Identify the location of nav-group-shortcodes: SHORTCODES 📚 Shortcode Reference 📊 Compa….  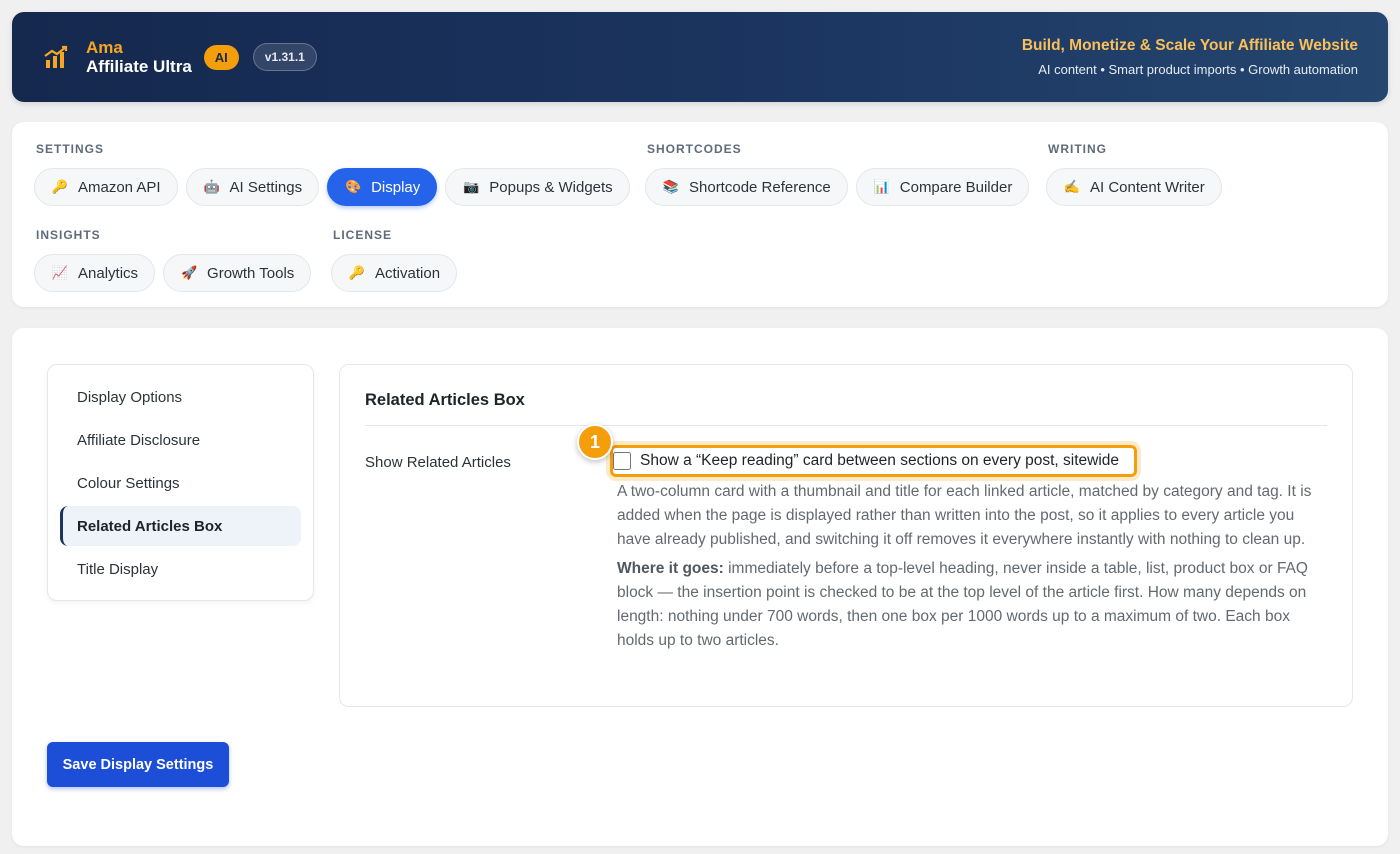
(841, 174).